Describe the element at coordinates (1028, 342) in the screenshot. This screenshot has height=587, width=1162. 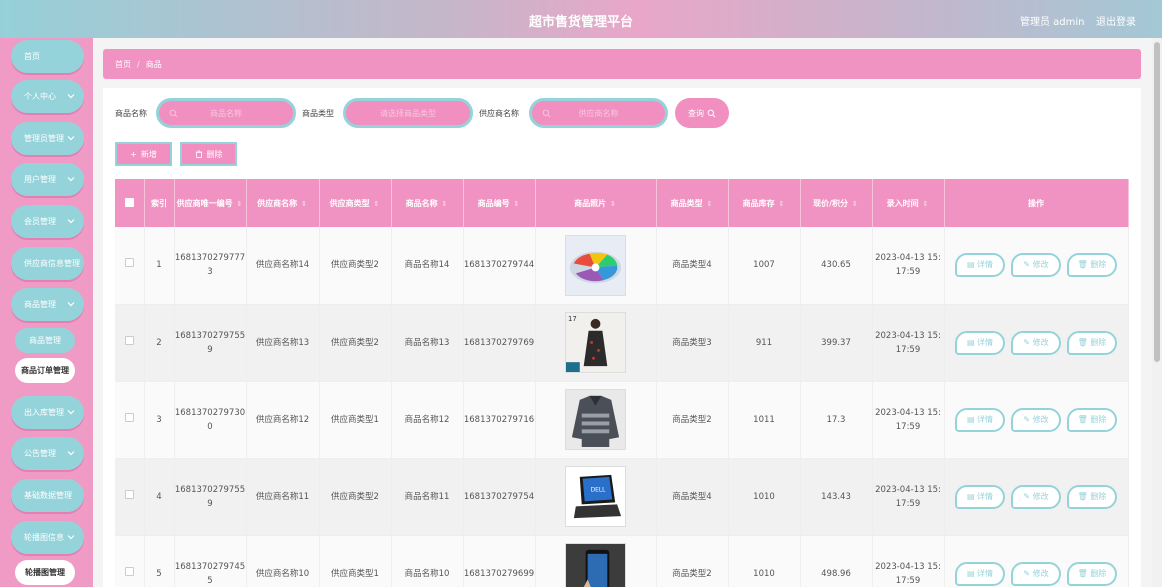
I see `pencil-icon: ✎` at that location.